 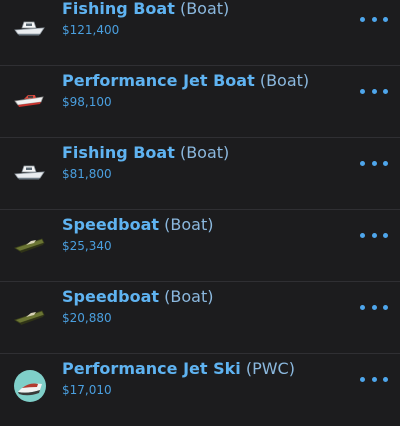 What do you see at coordinates (30, 386) in the screenshot?
I see `jet-ski-icon` at bounding box center [30, 386].